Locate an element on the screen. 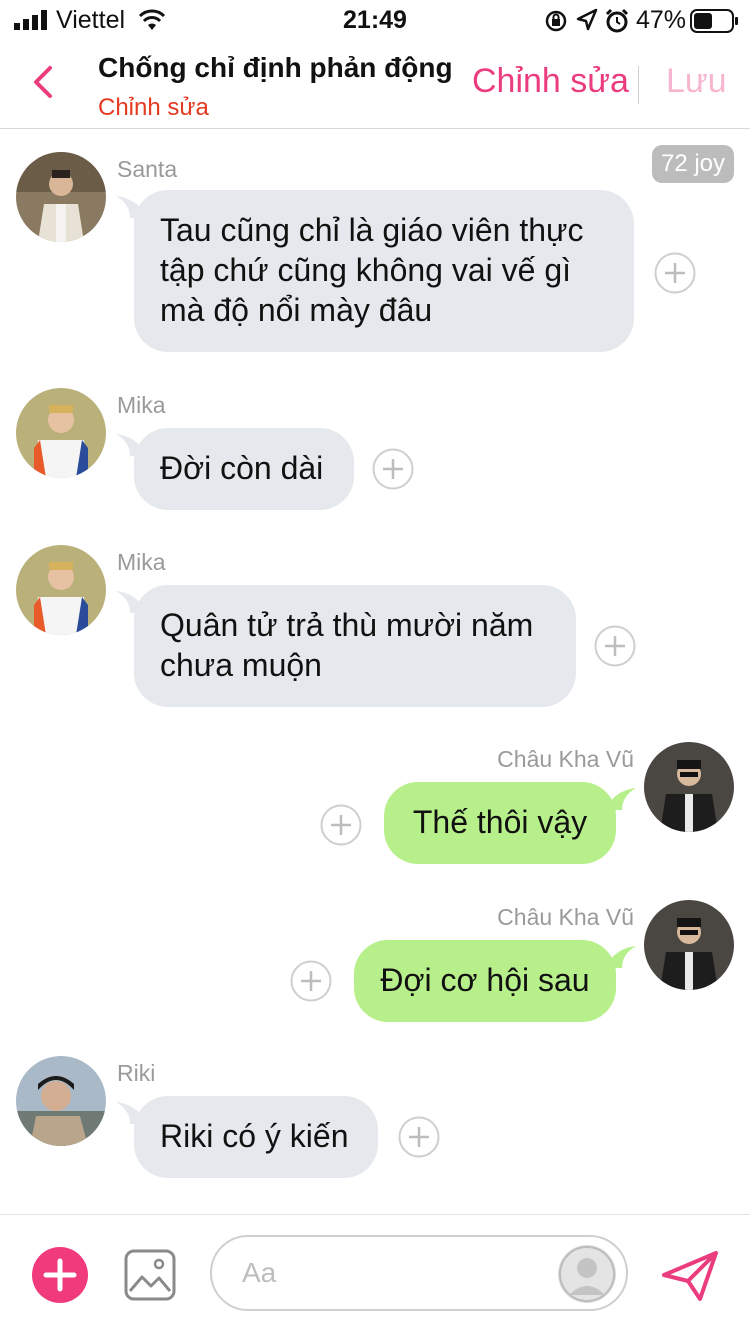  user-silhouette-icon is located at coordinates (587, 1274).